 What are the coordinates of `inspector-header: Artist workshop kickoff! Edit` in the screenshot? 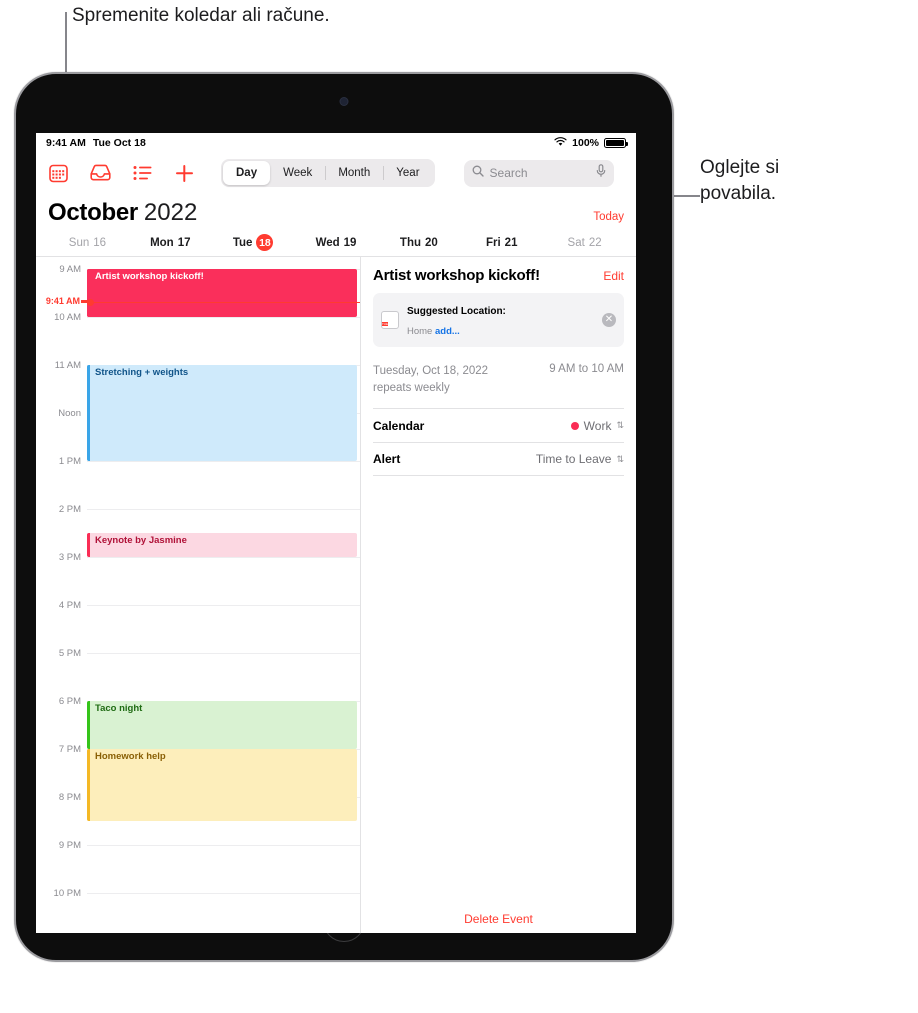 It's located at (498, 275).